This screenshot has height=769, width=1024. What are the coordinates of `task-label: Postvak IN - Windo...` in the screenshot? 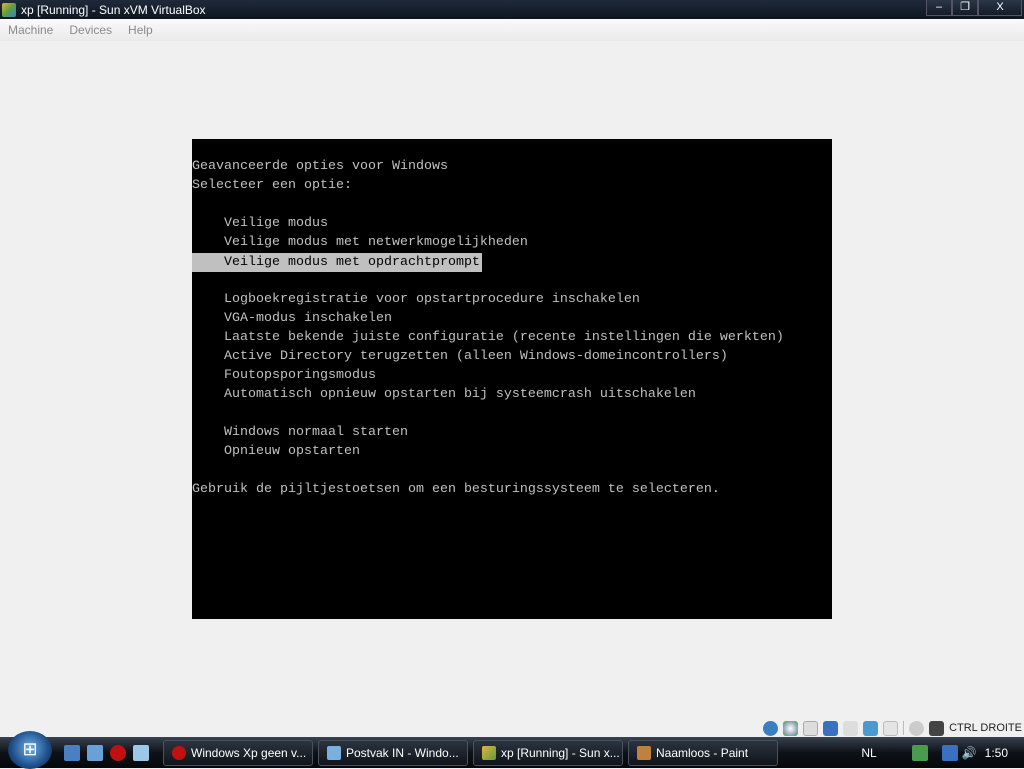 It's located at (402, 752).